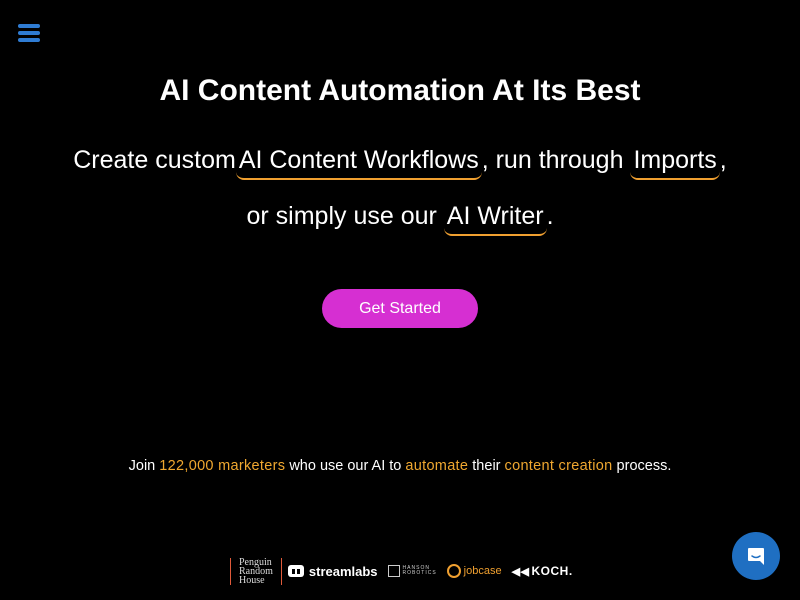  I want to click on page-title: AI Content Automation At Its Best, so click(400, 90).